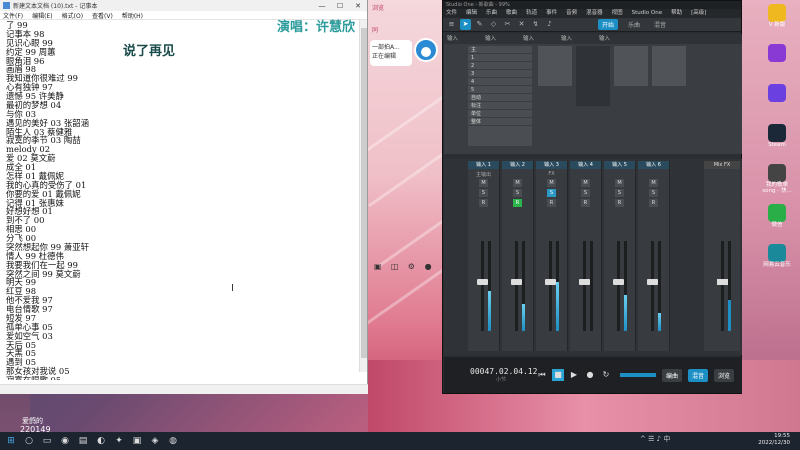 The image size is (800, 450). Describe the element at coordinates (507, 24) in the screenshot. I see `split-tool-icon: ✂` at that location.